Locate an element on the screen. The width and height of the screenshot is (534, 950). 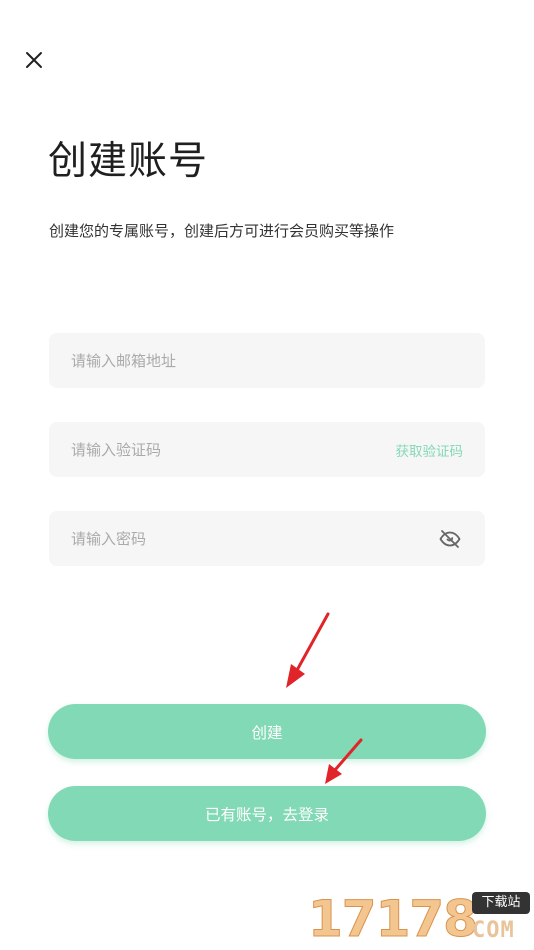
password-field-container is located at coordinates (267, 538).